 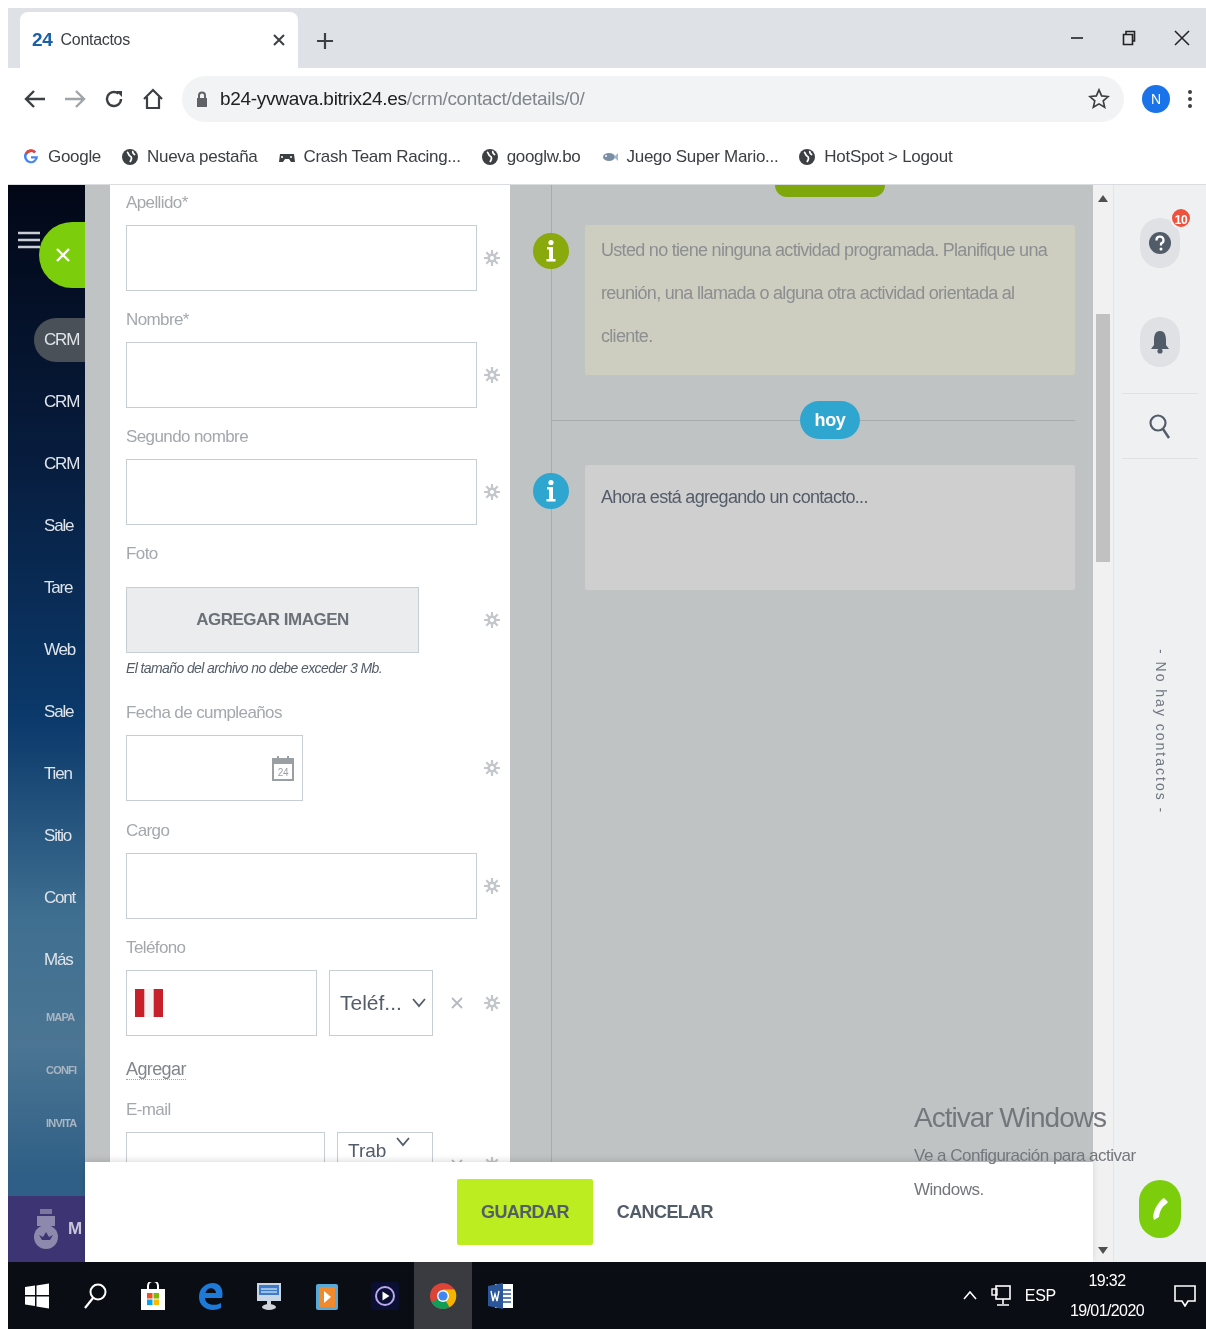 What do you see at coordinates (75, 1229) in the screenshot?
I see `user-name: M` at bounding box center [75, 1229].